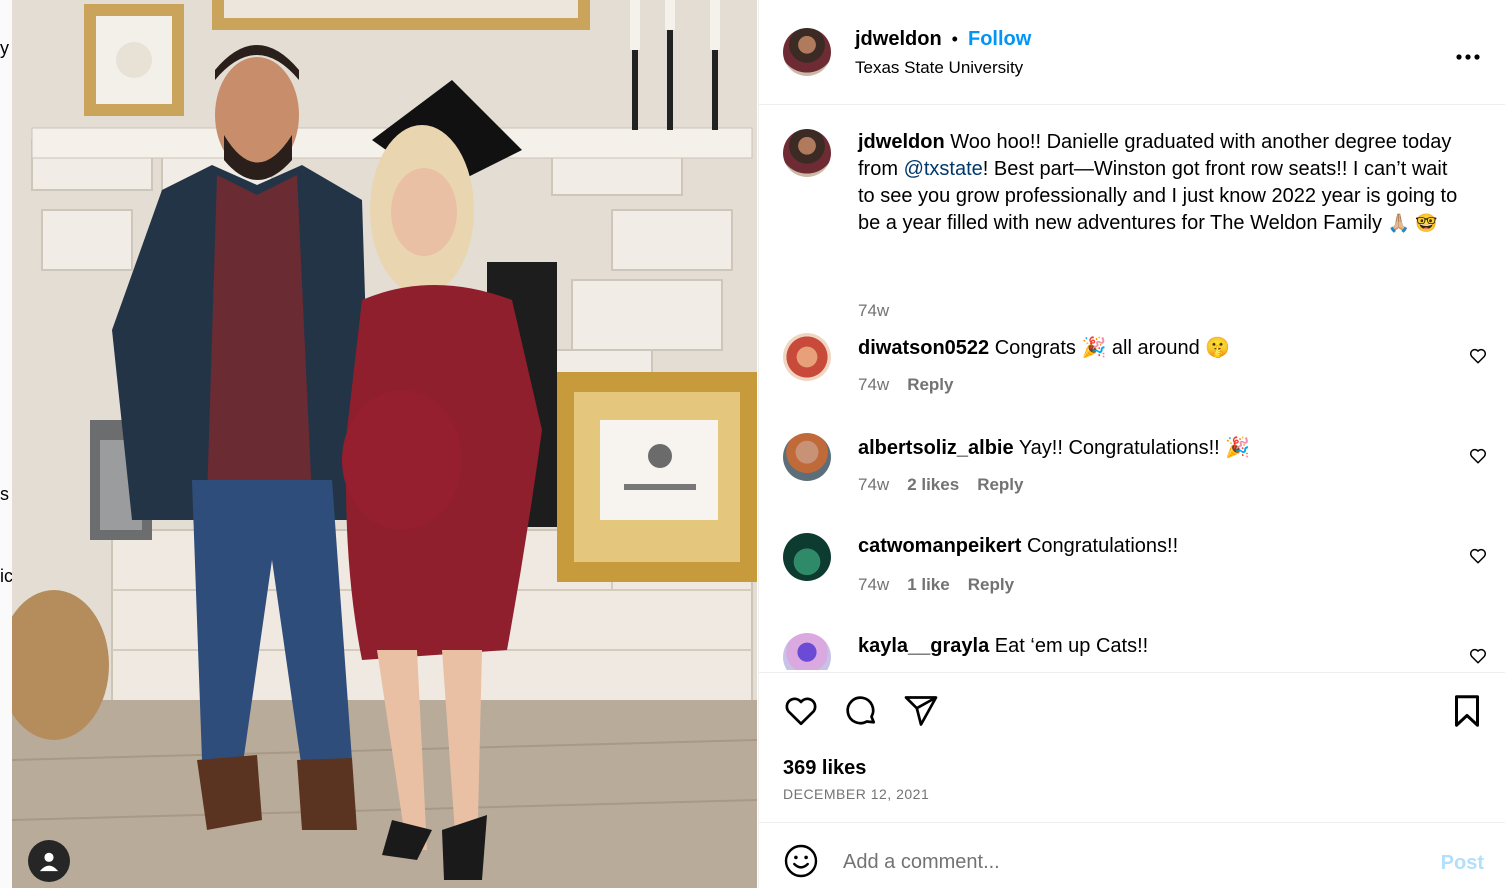 This screenshot has width=1505, height=889. I want to click on comment-likes-count: 1 like, so click(928, 585).